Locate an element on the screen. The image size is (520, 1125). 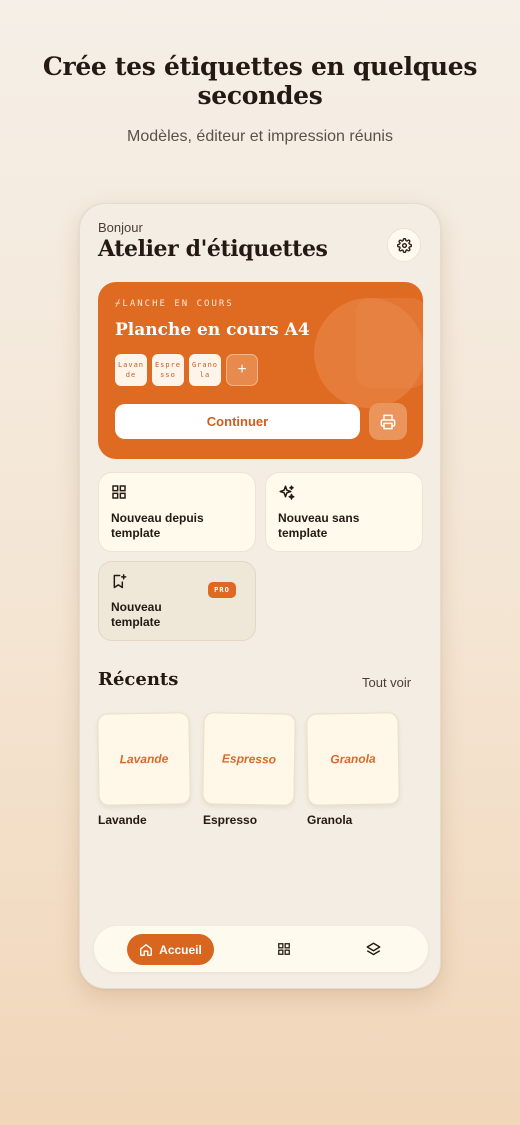
sparkles-icon is located at coordinates (287, 492).